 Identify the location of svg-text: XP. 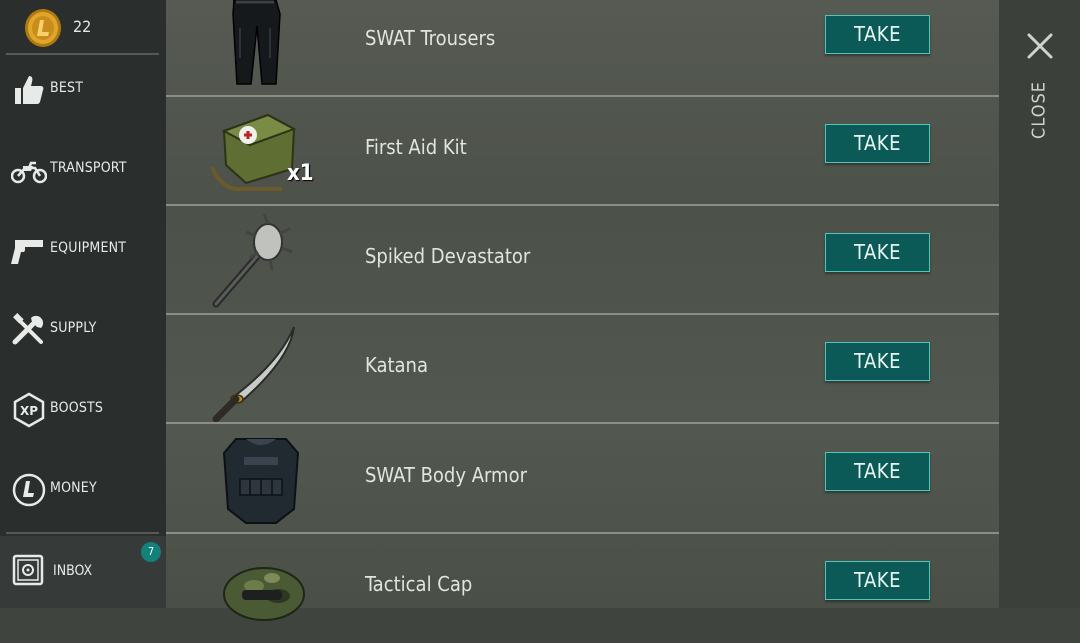
(29, 411).